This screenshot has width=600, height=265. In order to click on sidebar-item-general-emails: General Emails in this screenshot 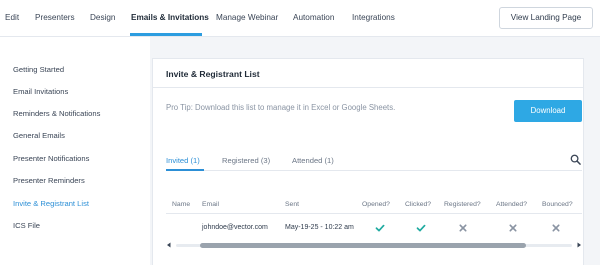, I will do `click(39, 135)`.